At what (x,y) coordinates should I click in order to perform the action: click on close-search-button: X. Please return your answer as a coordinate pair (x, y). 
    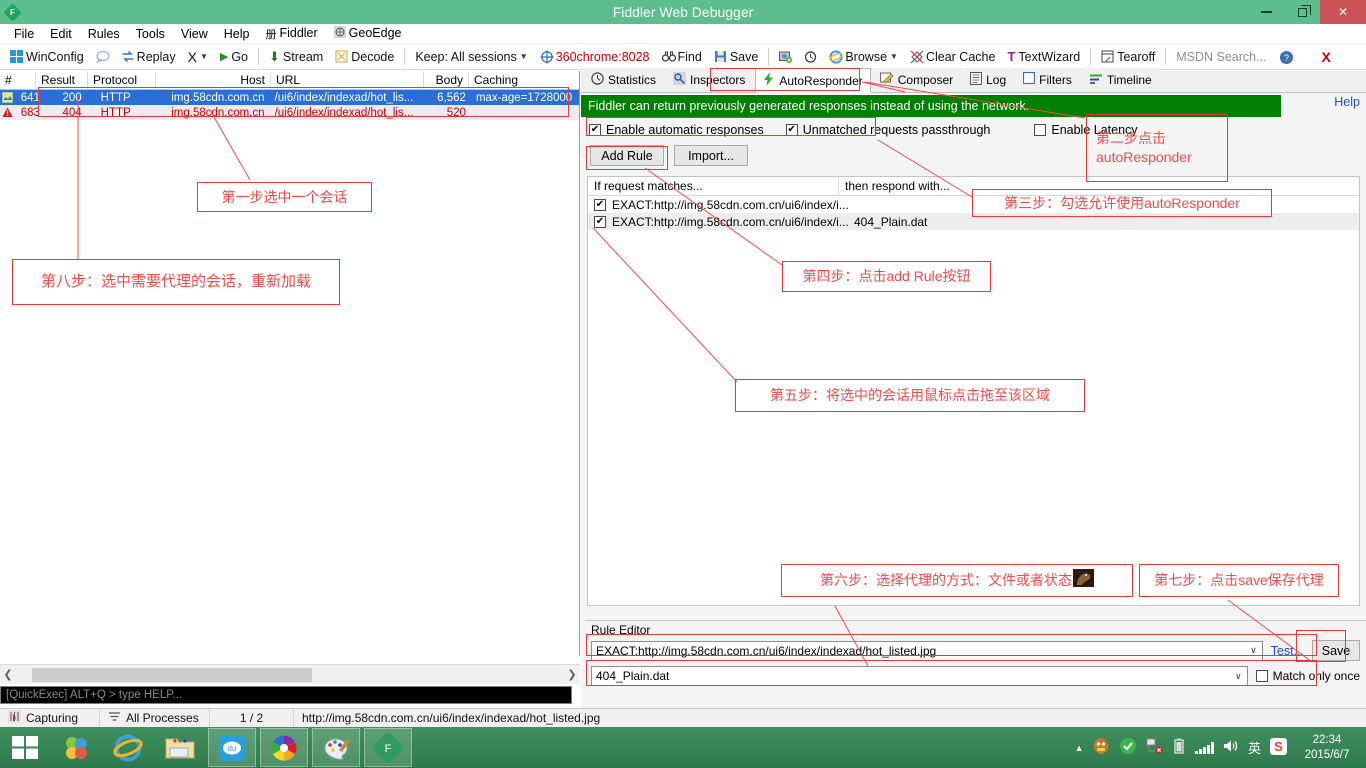
    Looking at the image, I should click on (1326, 57).